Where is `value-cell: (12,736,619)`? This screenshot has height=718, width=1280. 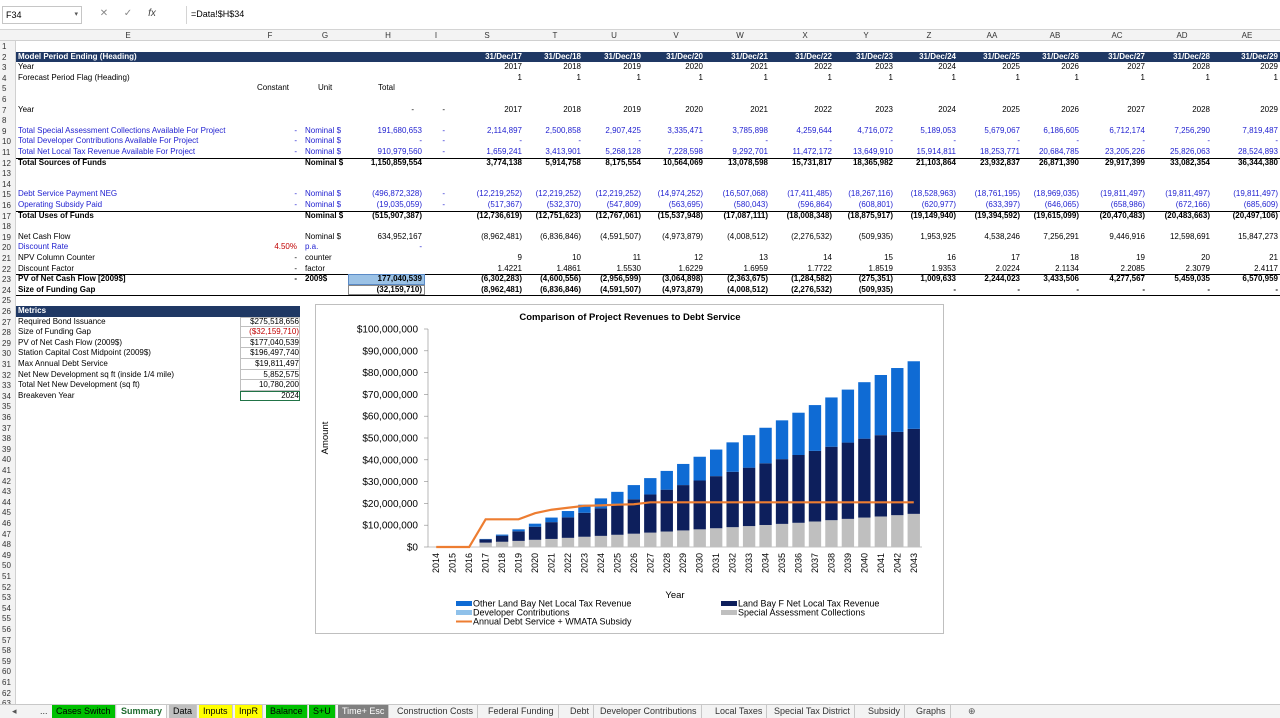 value-cell: (12,736,619) is located at coordinates (488, 216).